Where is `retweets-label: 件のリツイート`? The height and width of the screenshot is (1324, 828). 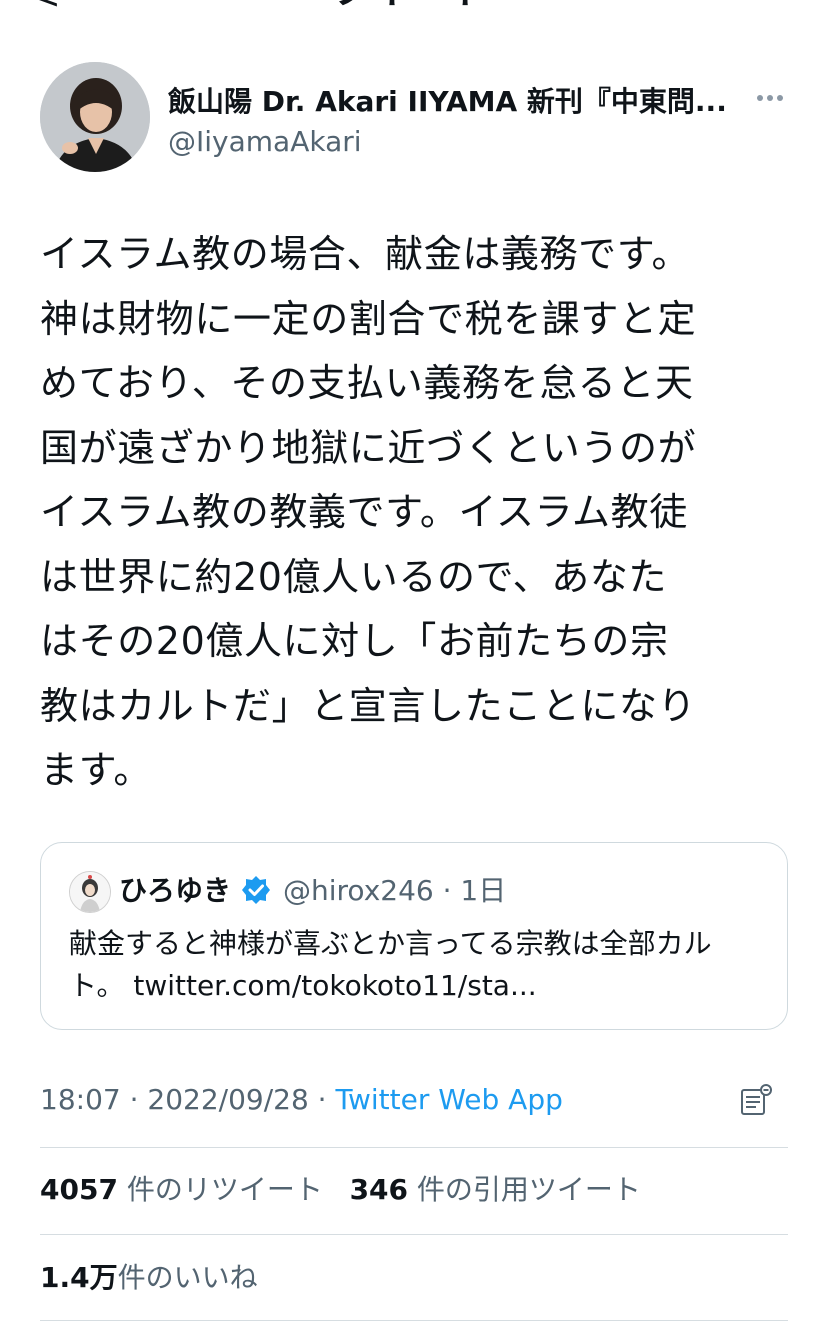 retweets-label: 件のリツイート is located at coordinates (224, 1189).